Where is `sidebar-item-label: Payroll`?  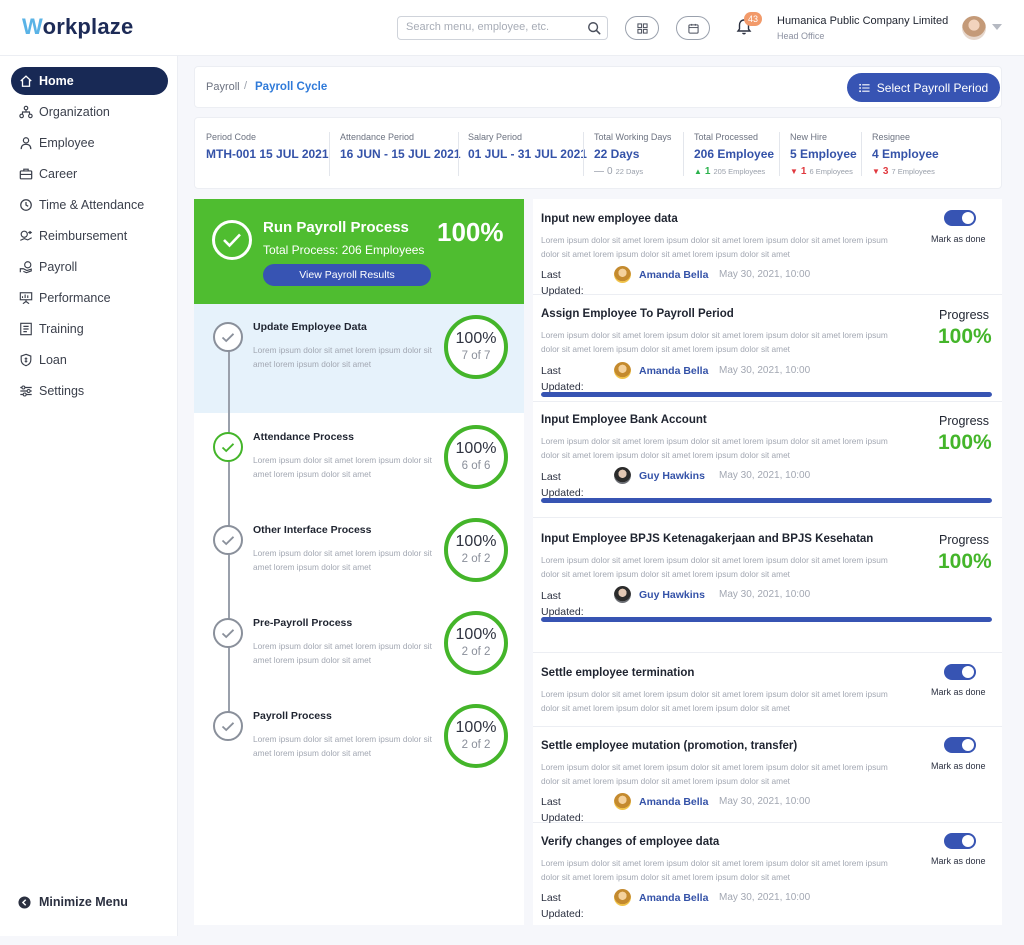
sidebar-item-label: Payroll is located at coordinates (58, 267).